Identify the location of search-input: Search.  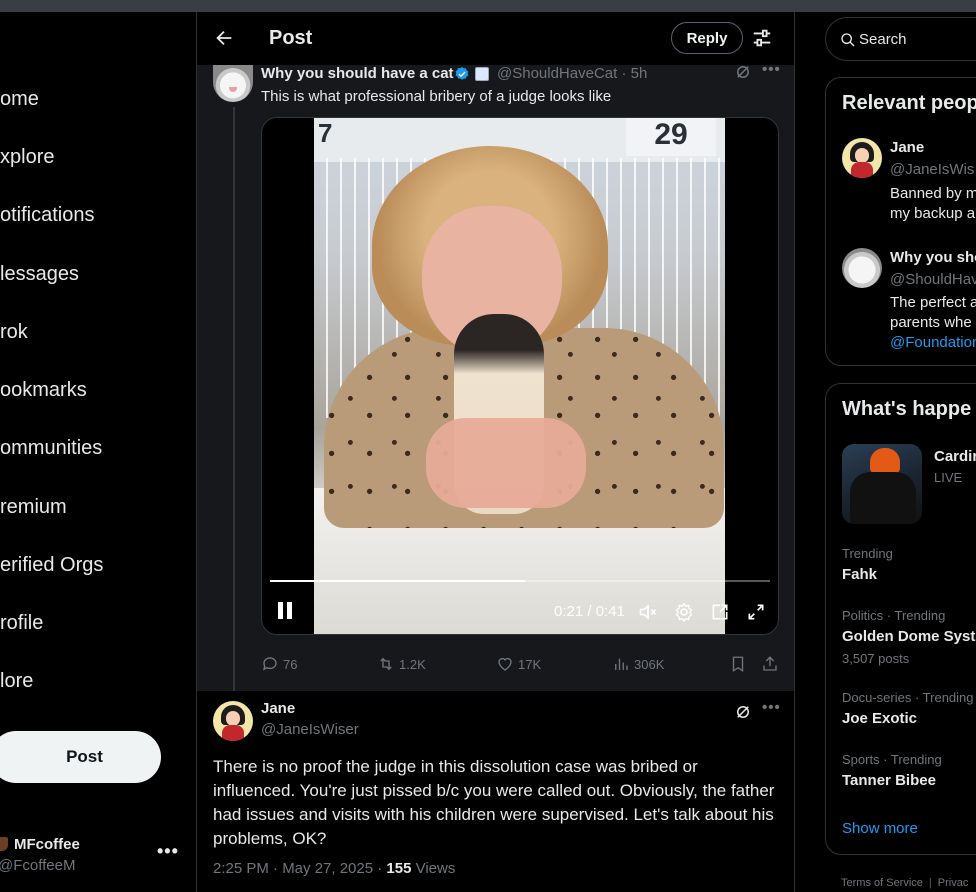
(900, 39).